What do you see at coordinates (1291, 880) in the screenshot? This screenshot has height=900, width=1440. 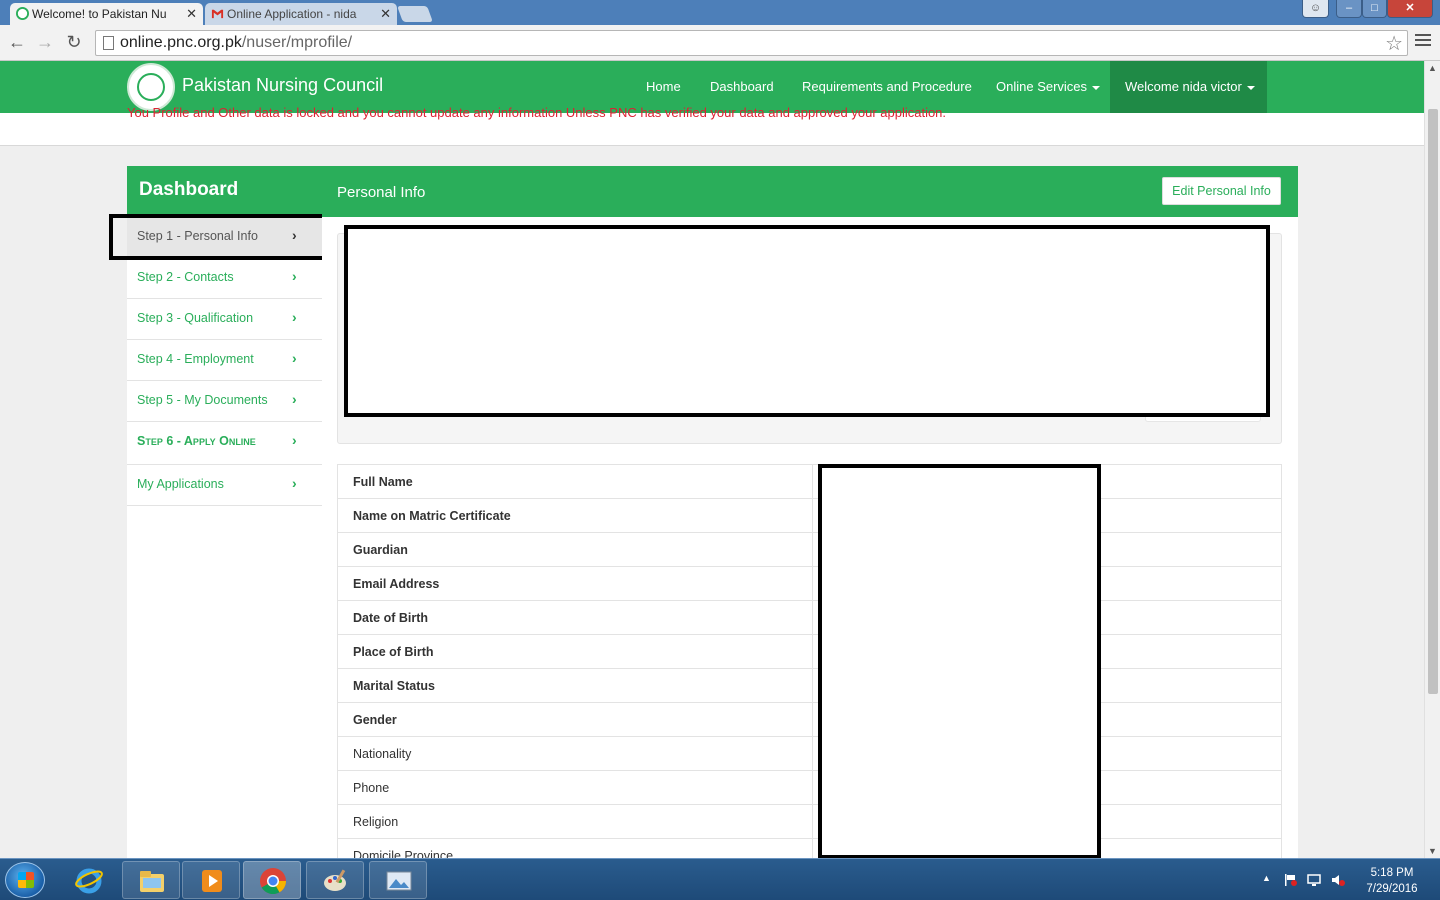 I see `action-center-flag-icon` at bounding box center [1291, 880].